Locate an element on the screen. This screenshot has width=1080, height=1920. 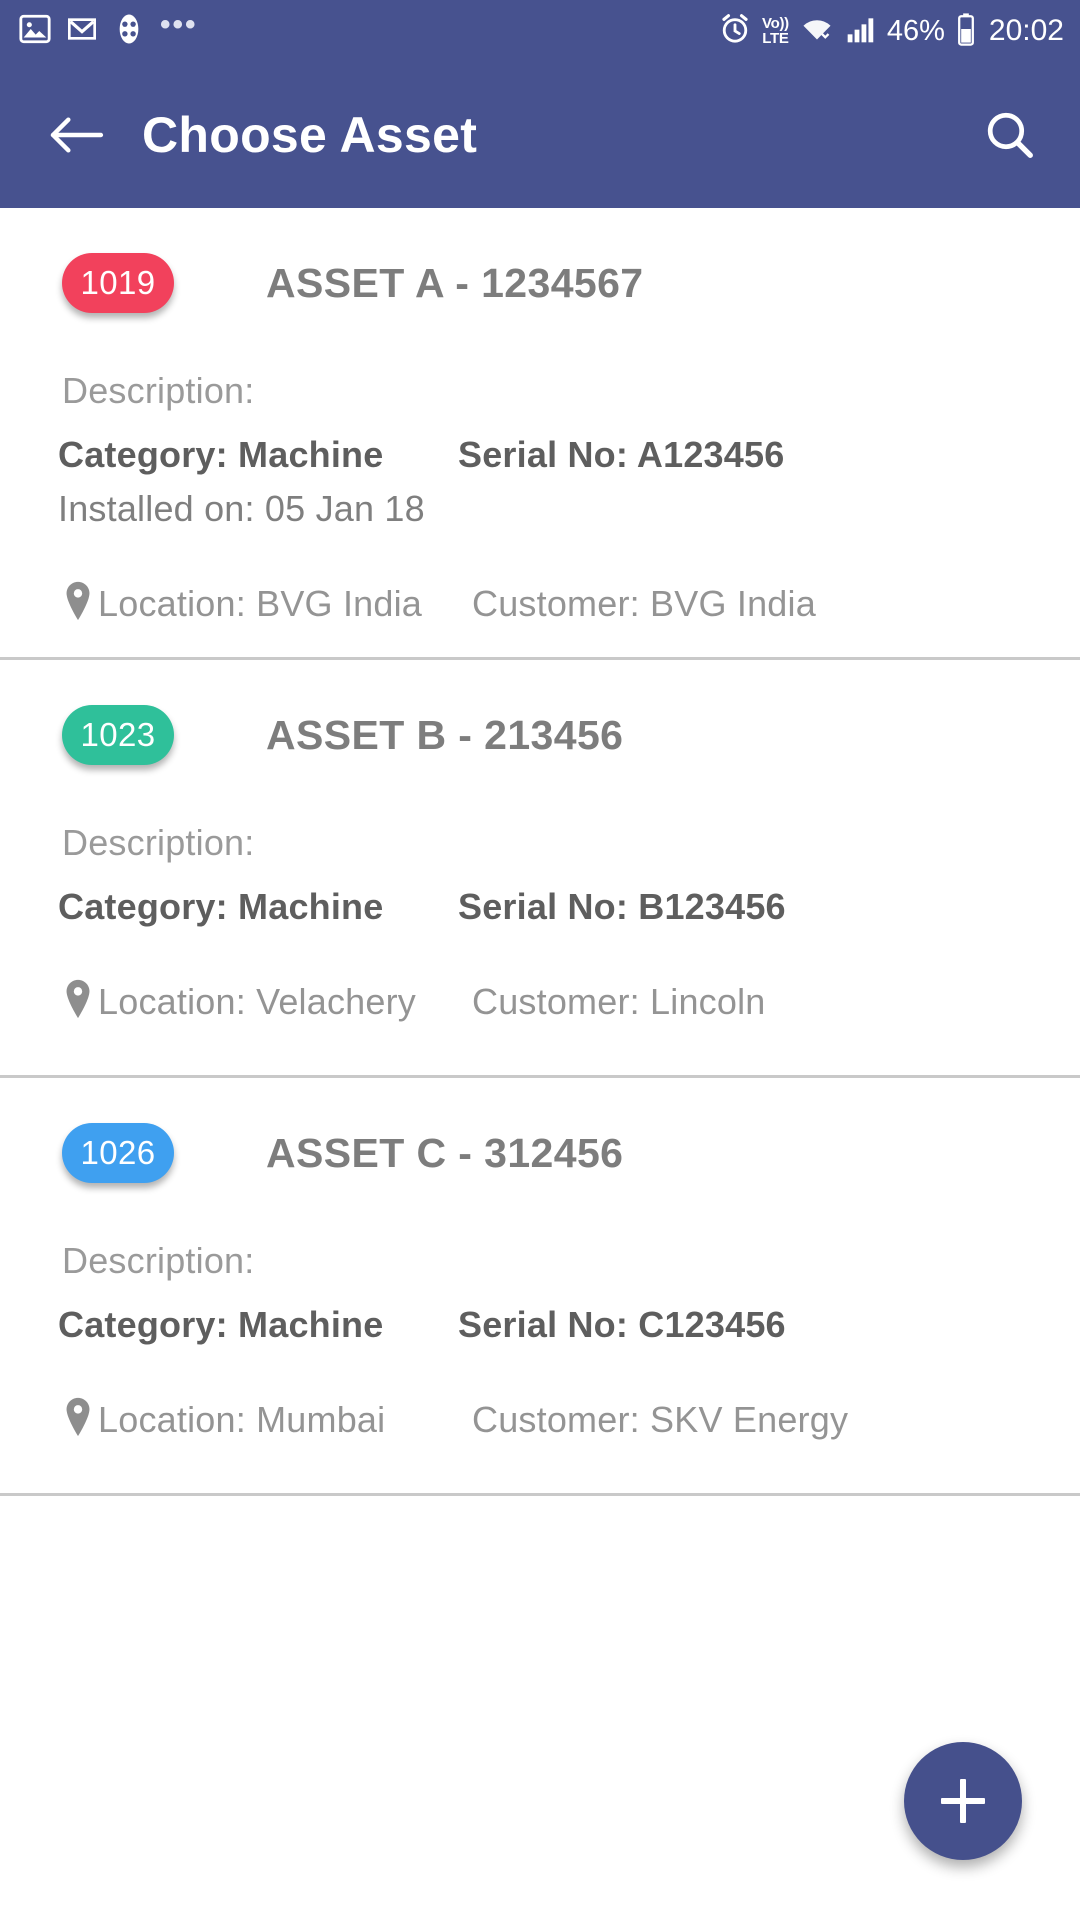
battery-icon is located at coordinates (966, 31).